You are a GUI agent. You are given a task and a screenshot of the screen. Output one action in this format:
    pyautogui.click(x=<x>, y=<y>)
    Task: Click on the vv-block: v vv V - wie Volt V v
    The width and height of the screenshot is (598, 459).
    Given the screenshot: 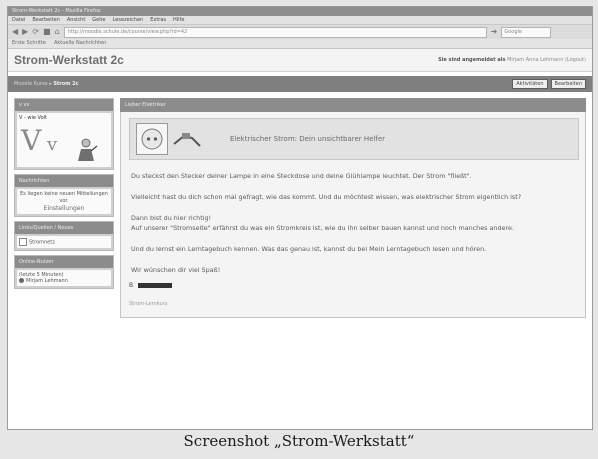 What is the action you would take?
    pyautogui.click(x=64, y=134)
    